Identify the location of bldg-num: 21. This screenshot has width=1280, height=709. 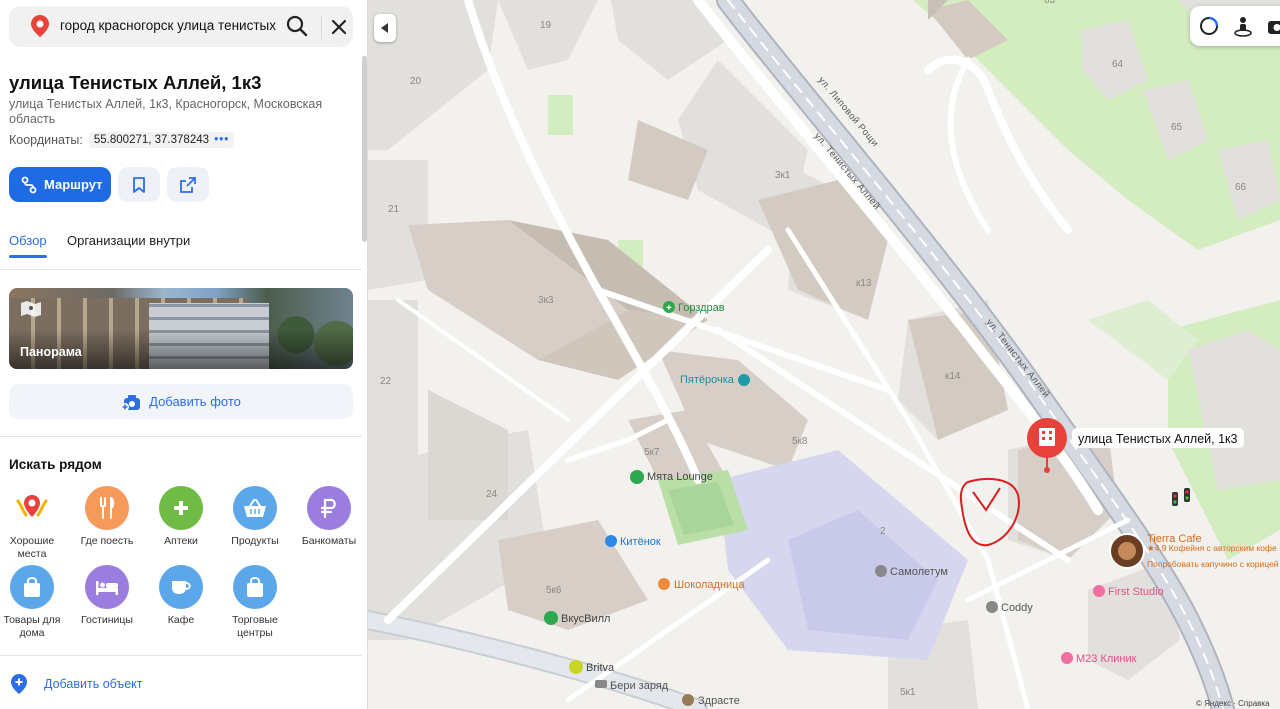
(394, 209).